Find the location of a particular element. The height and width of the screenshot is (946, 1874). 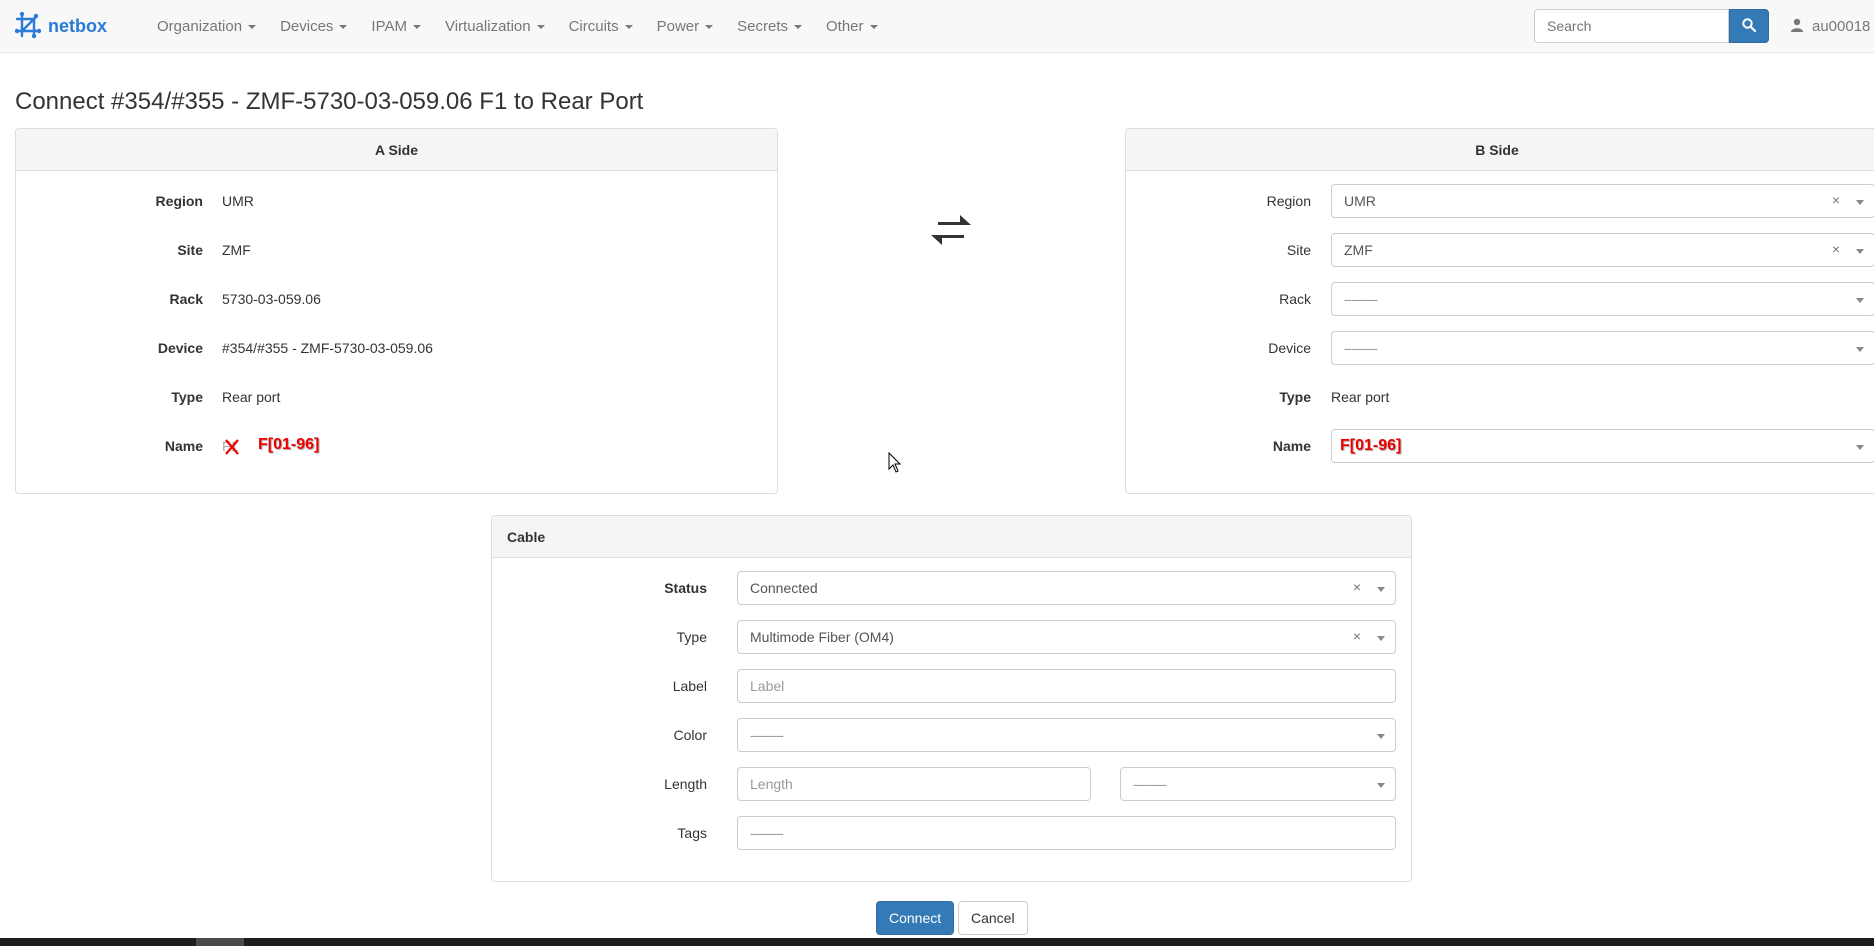

cable-length-input is located at coordinates (914, 784).